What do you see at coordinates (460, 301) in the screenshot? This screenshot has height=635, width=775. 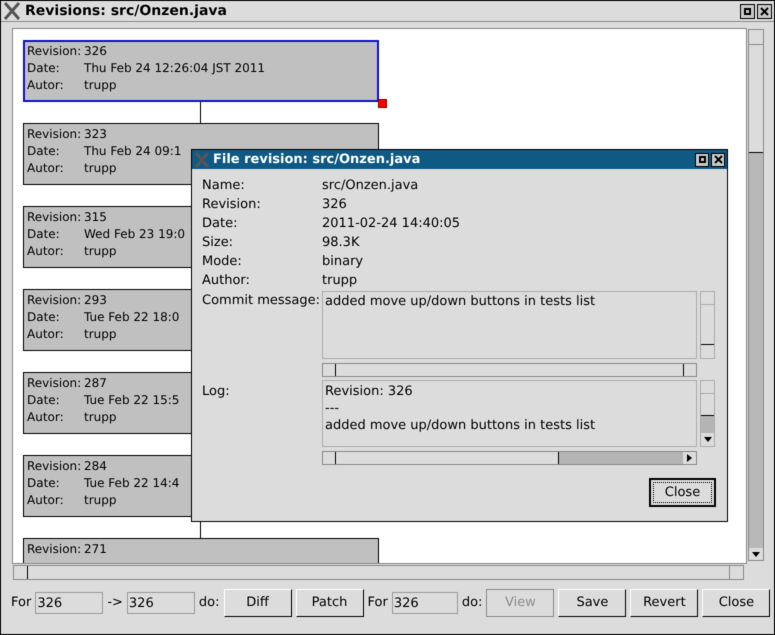 I see `commit-message: added move up/down buttons in tests list` at bounding box center [460, 301].